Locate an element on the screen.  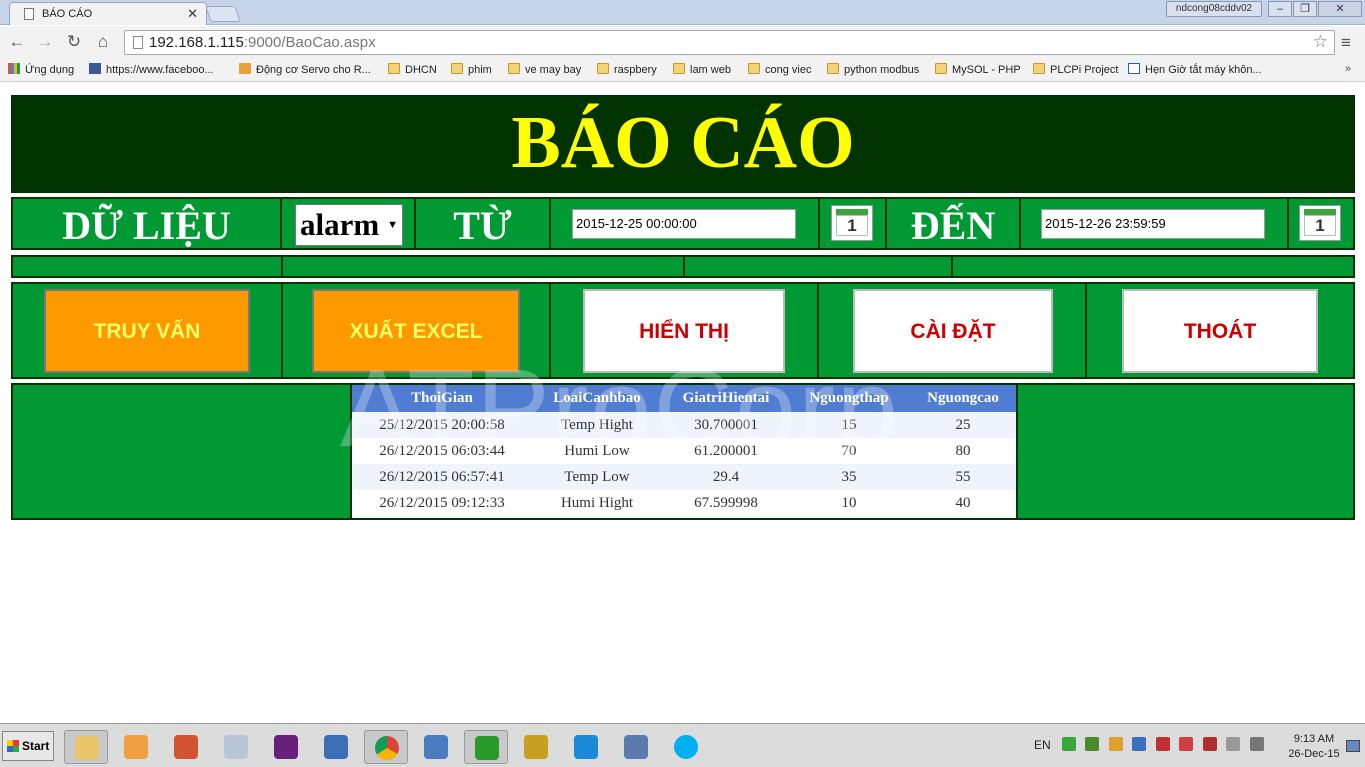
close-window-button: ✕ is located at coordinates (1340, 9).